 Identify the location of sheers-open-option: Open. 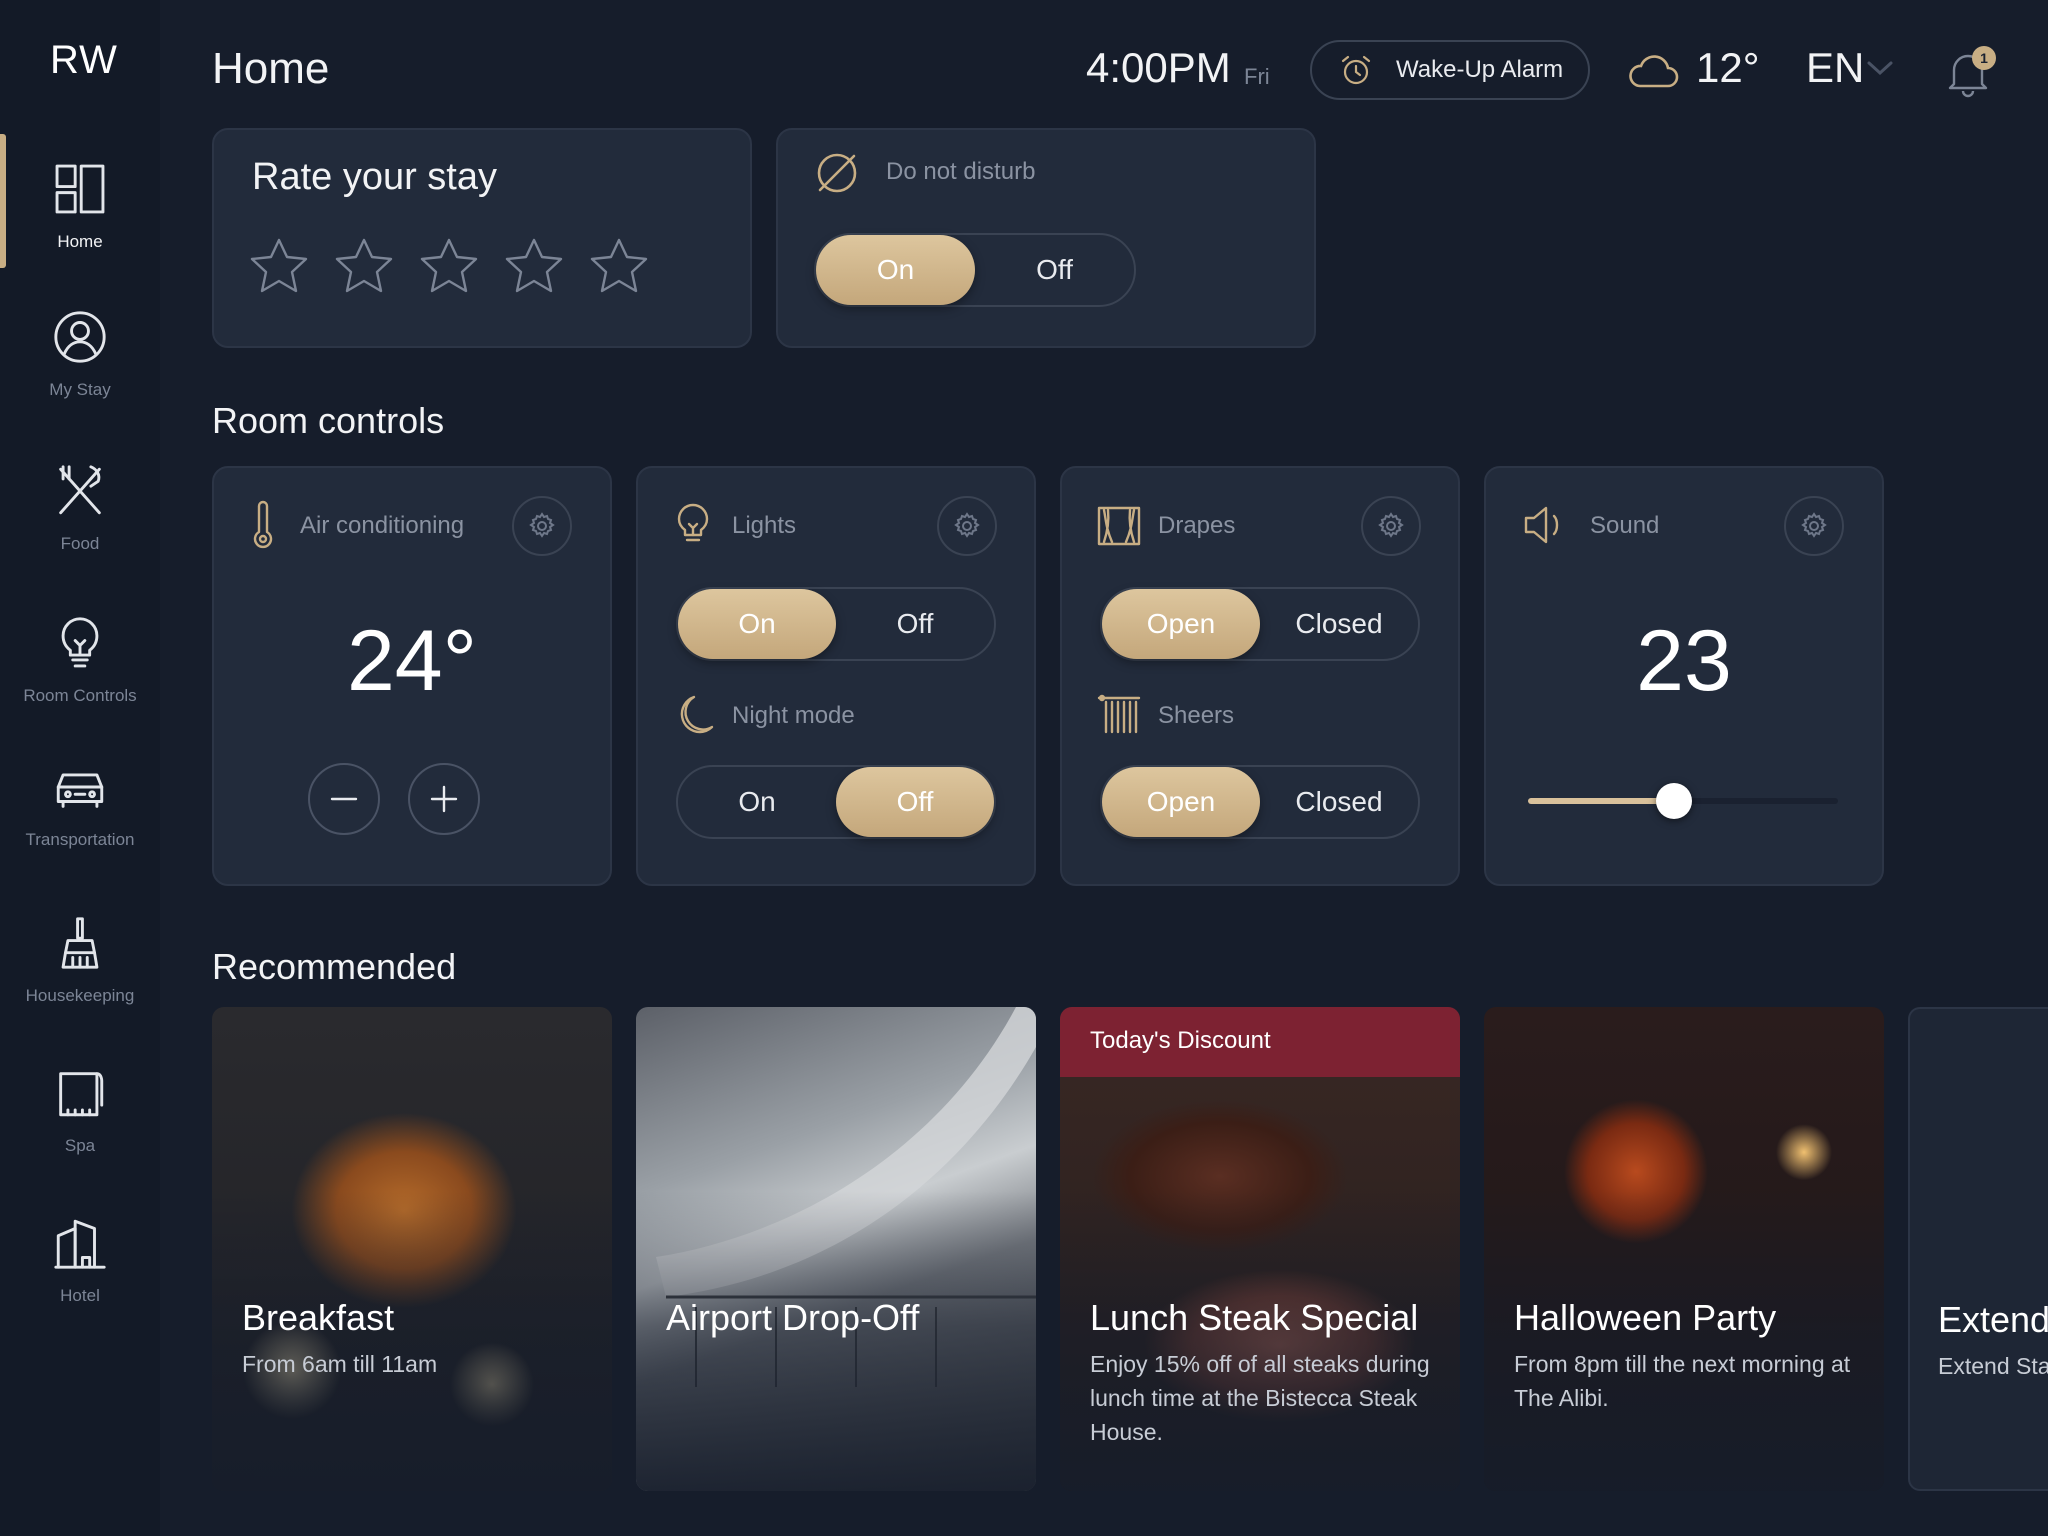
(1181, 802).